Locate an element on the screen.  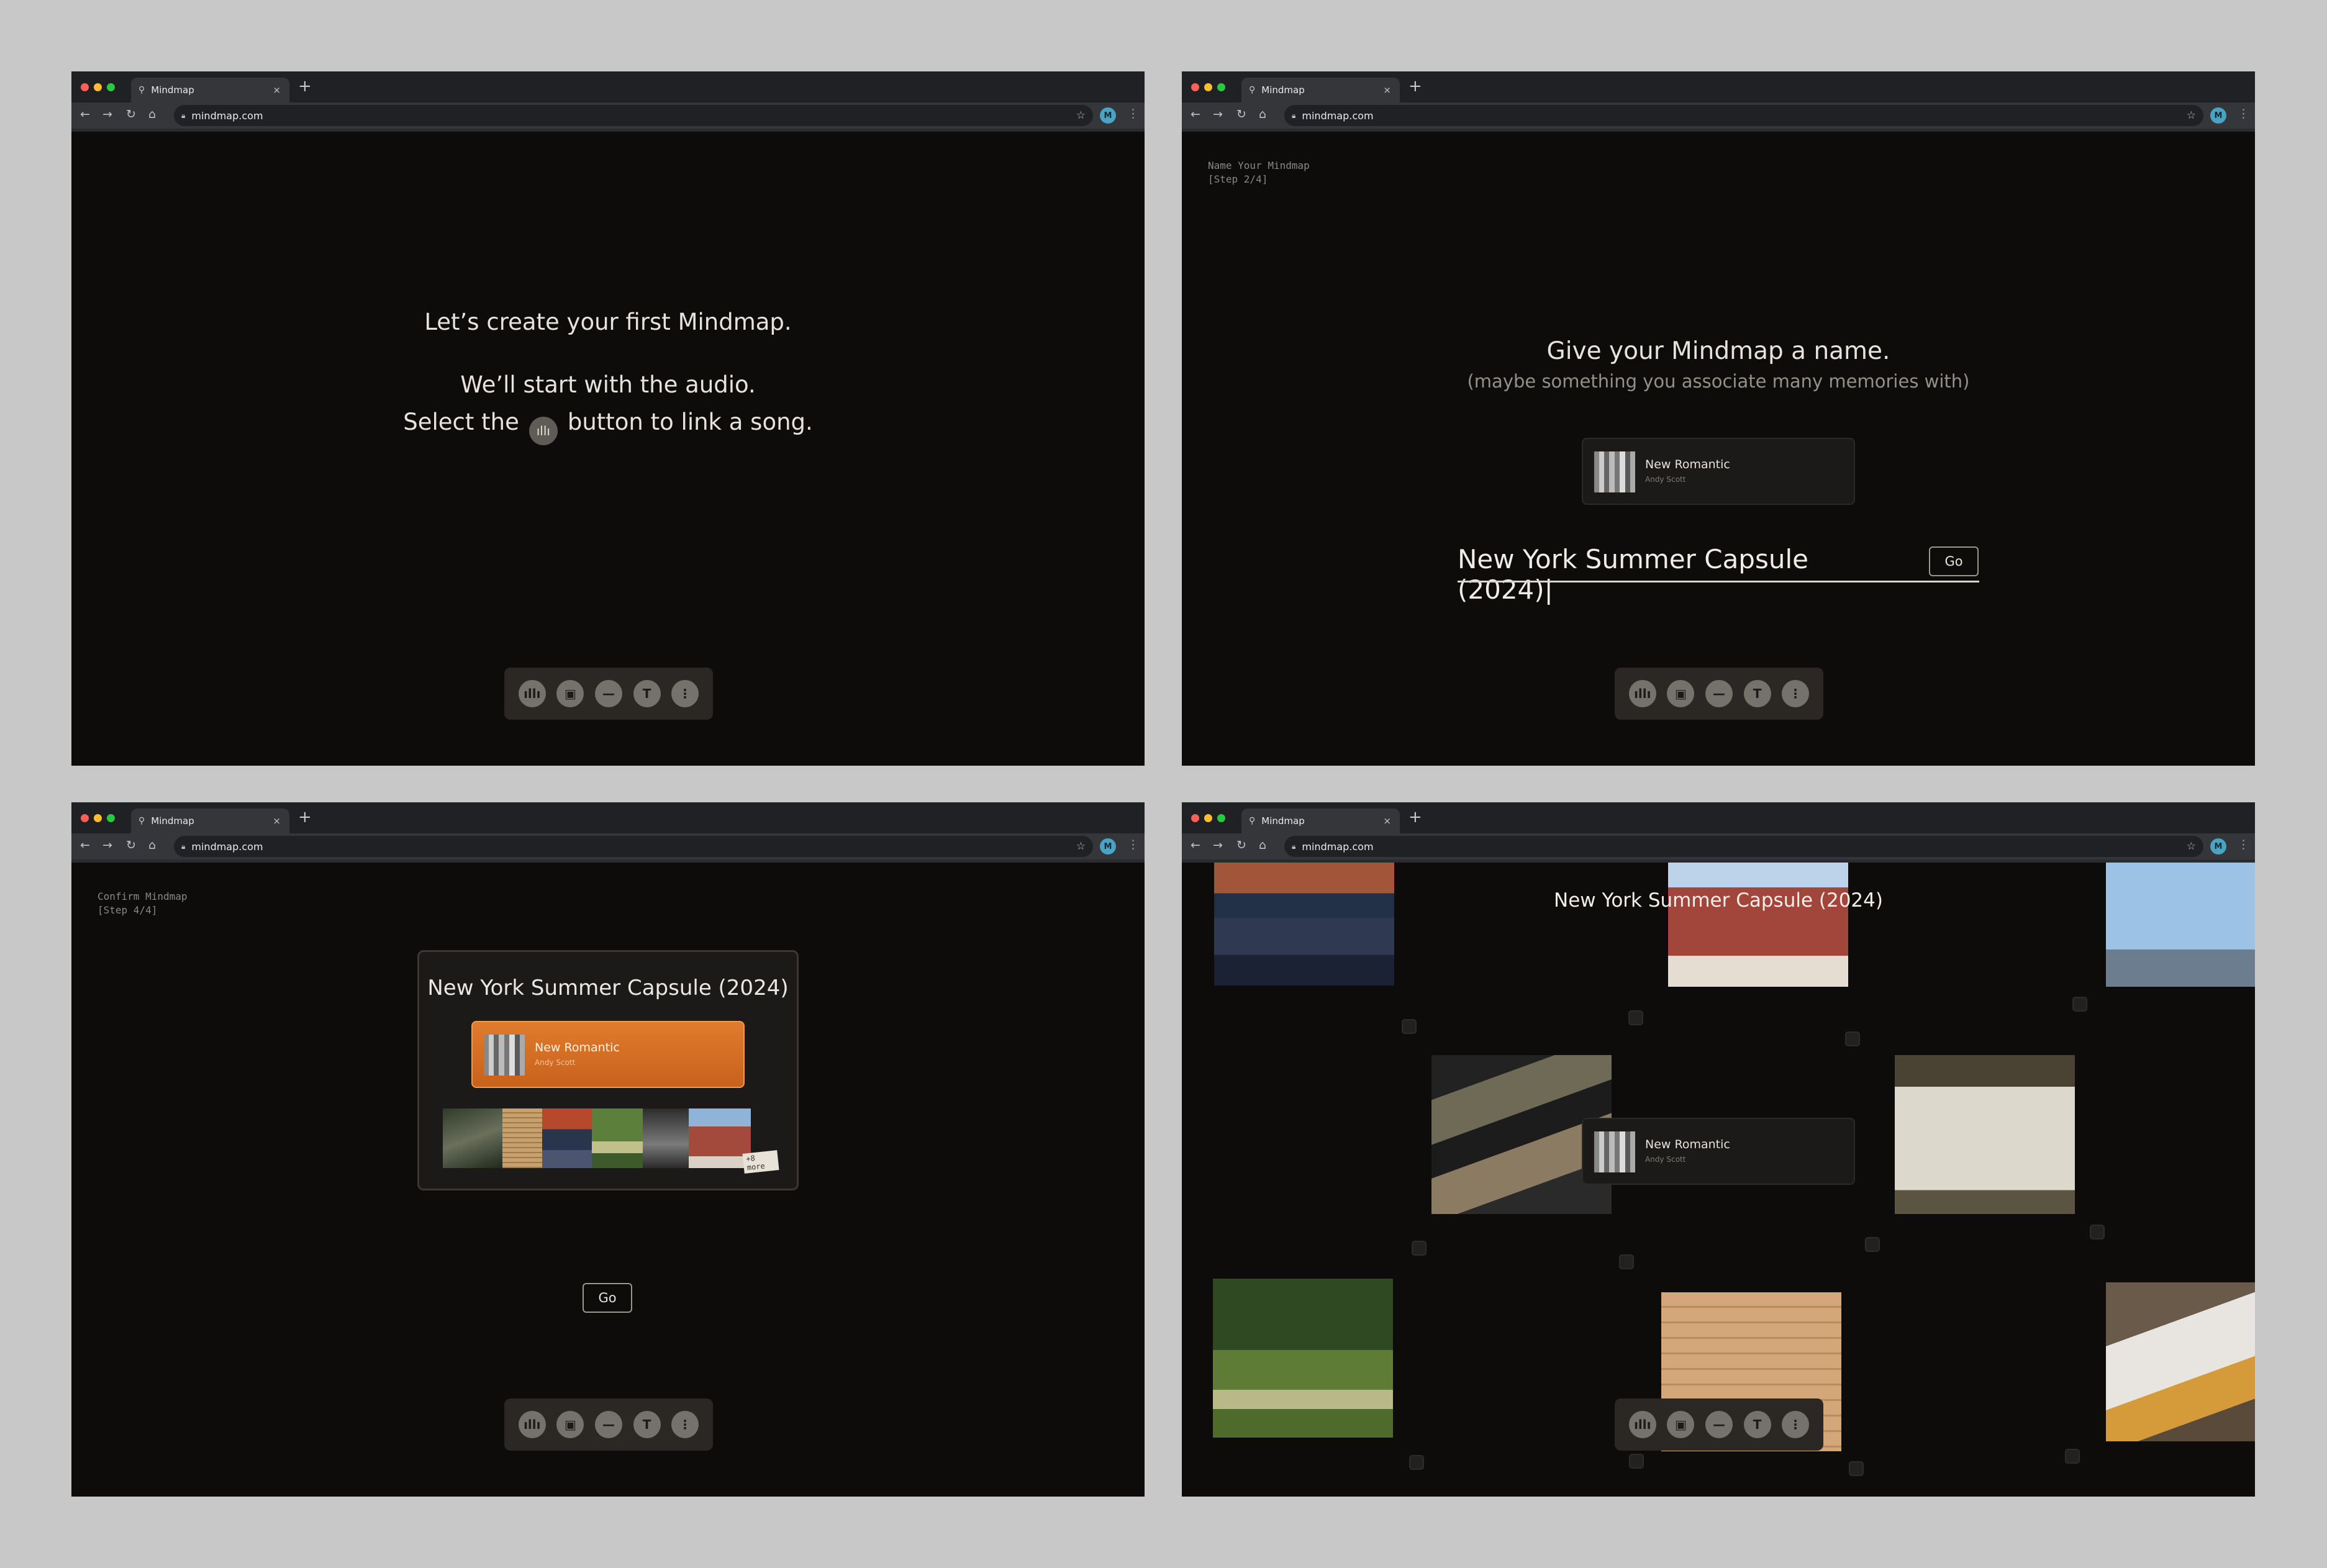
selected-song-card: New Romantic Andy Scott is located at coordinates (608, 1054).